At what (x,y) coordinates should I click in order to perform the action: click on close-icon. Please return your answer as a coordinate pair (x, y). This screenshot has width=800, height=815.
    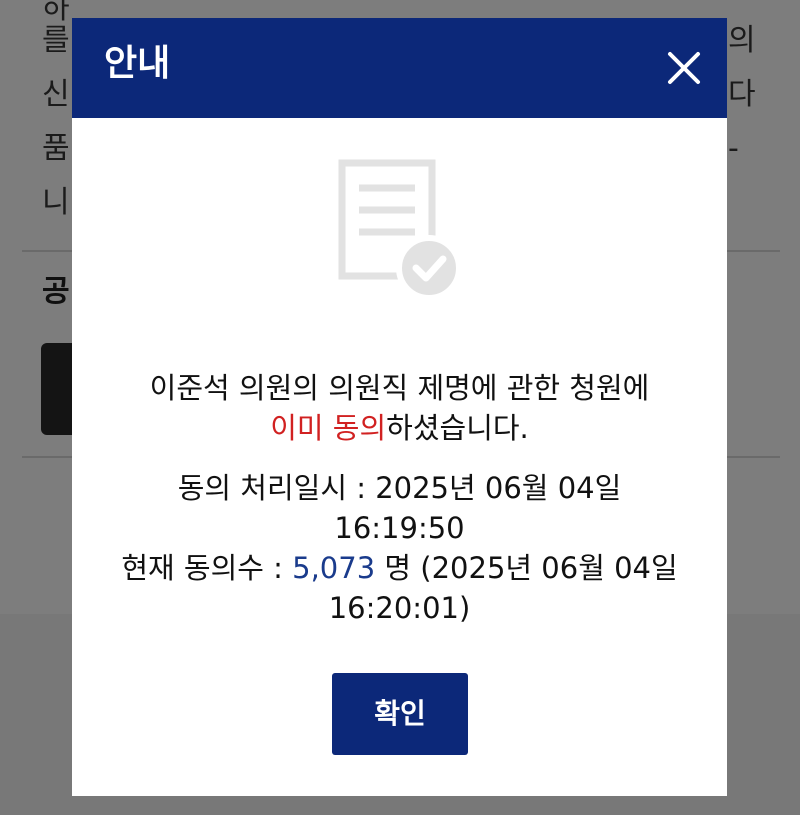
    Looking at the image, I should click on (684, 68).